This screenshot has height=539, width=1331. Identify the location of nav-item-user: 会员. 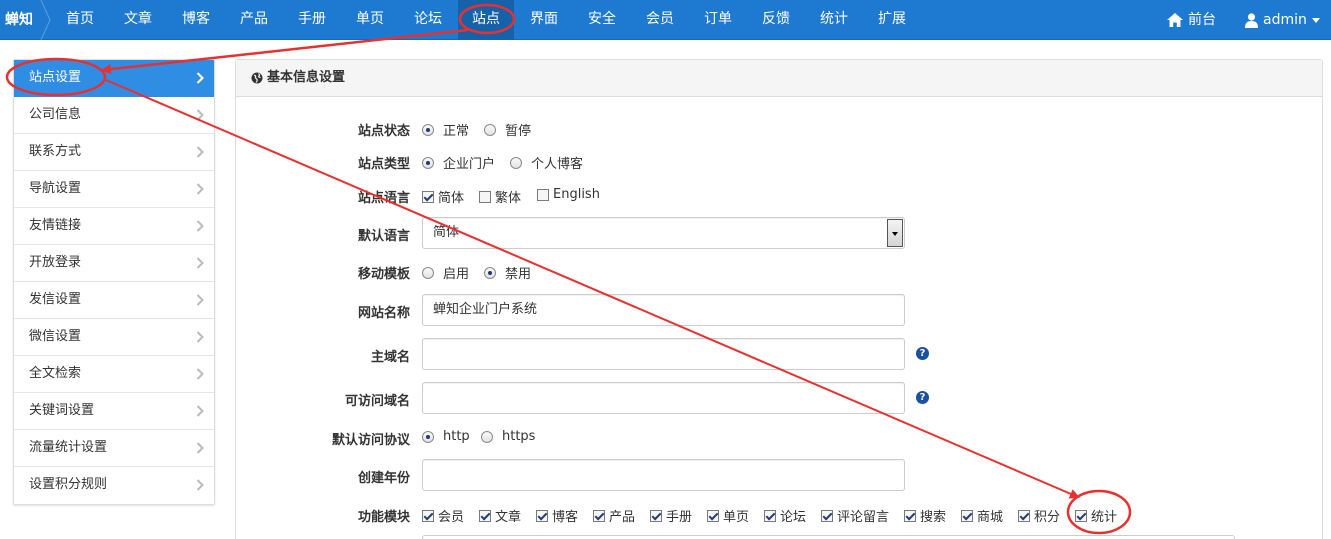
(660, 20).